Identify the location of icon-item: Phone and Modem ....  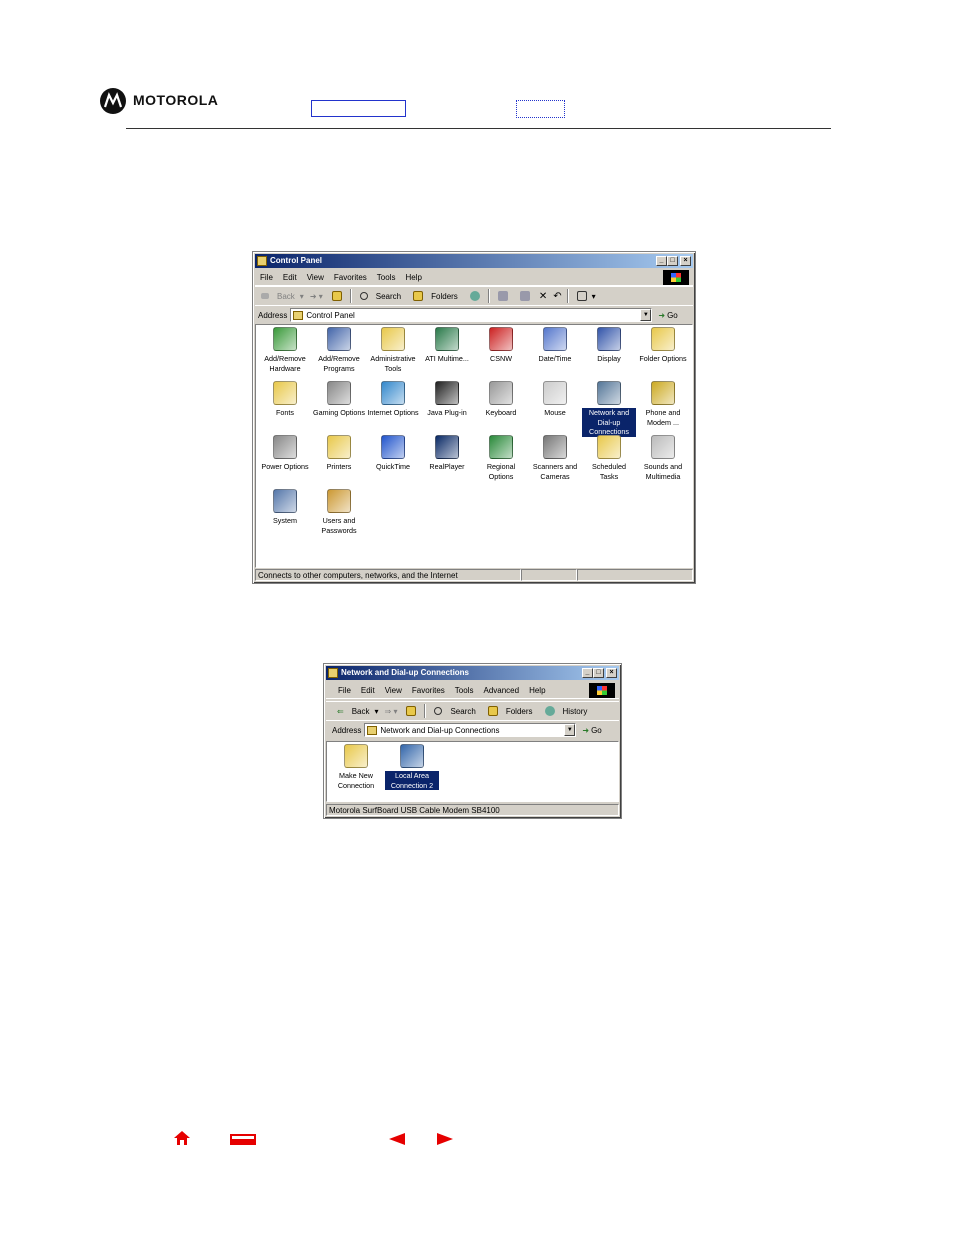
(663, 404).